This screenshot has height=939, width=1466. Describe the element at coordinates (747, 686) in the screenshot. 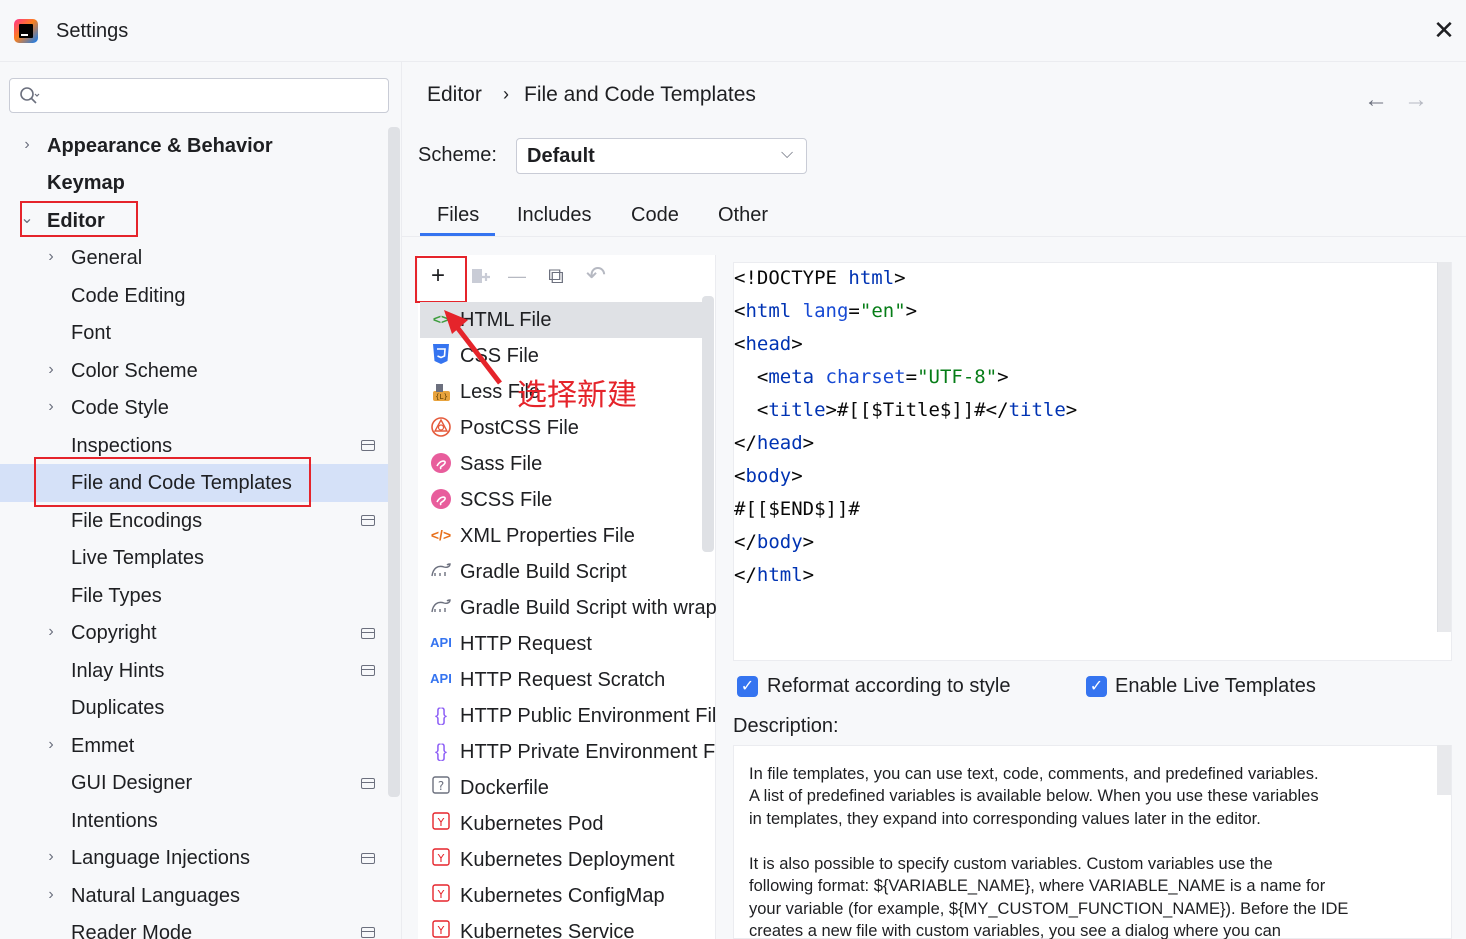

I see `reformat-checkbox: ✓` at that location.